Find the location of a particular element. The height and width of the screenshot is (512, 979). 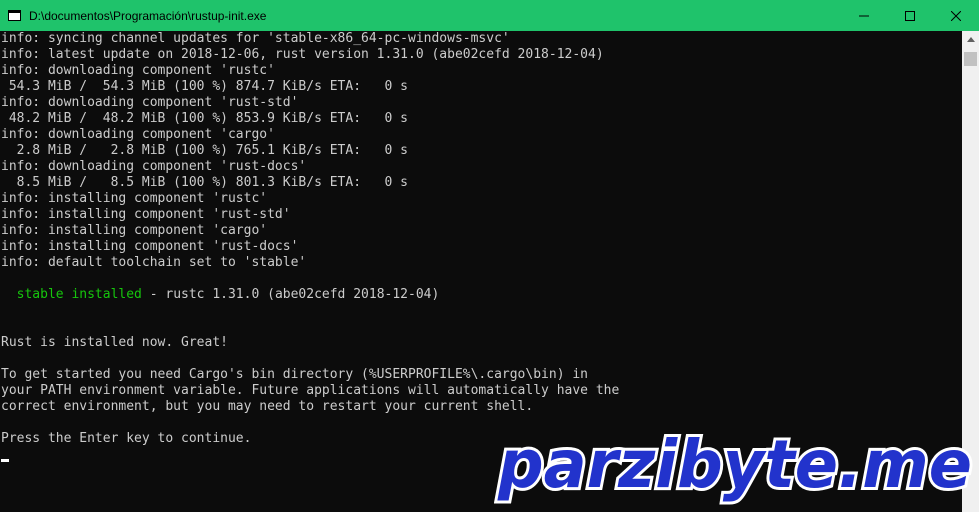

console-line: info: downloading component 'rustc' is located at coordinates (138, 70).